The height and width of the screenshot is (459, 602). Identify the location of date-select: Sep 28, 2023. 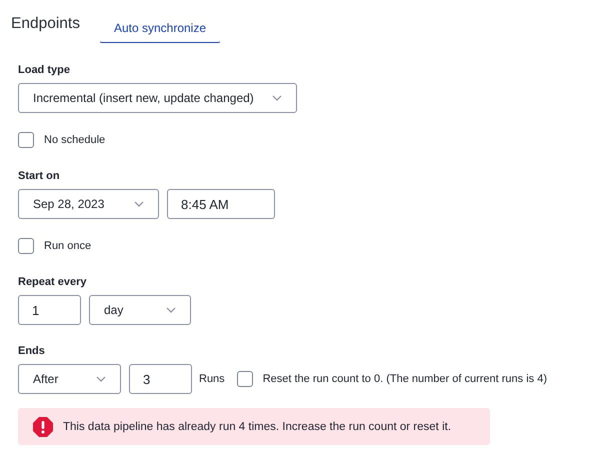
(88, 204).